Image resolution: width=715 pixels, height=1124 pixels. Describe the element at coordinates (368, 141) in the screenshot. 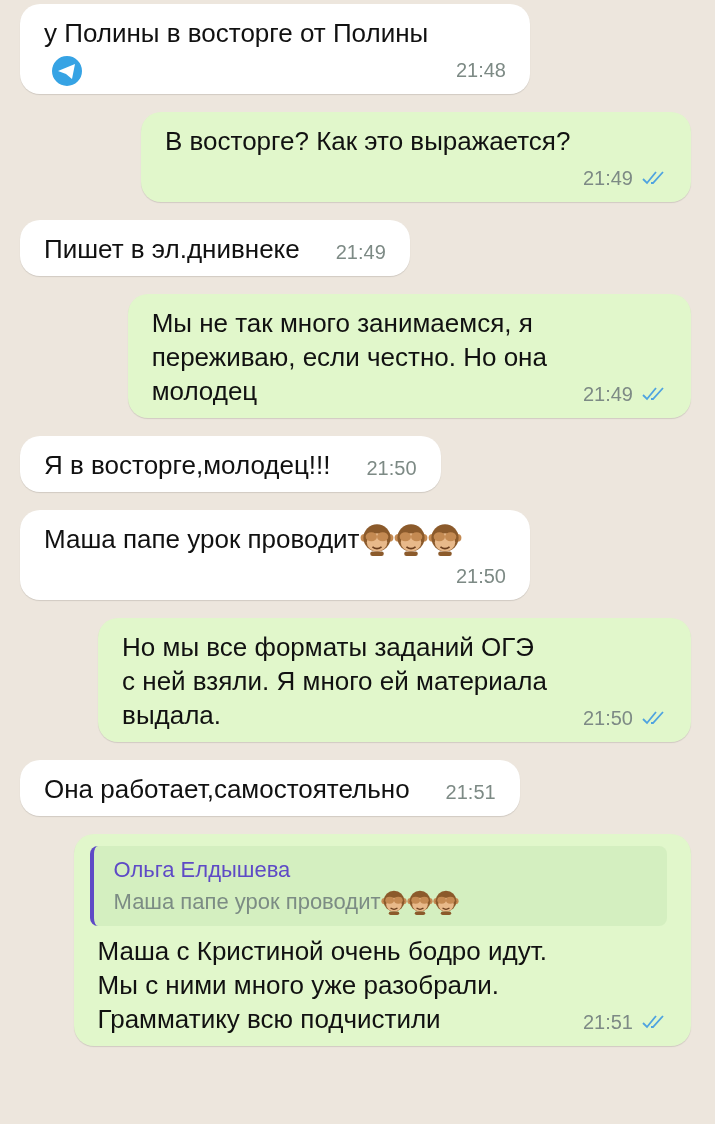

I see `message-text: В восторге? Как это выражается?` at that location.